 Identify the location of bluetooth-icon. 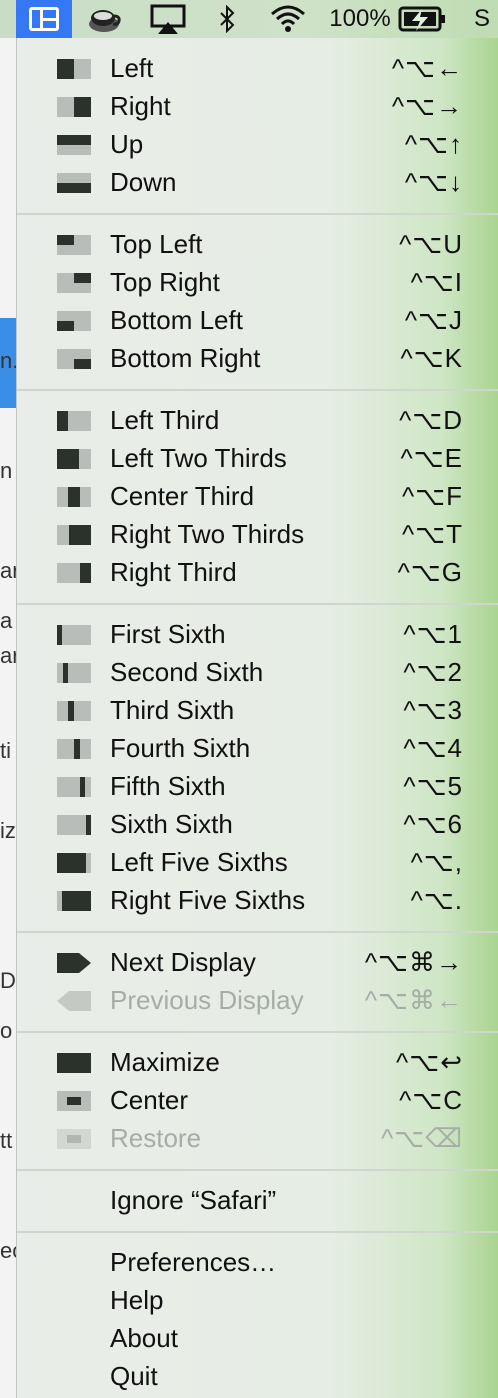
(227, 19).